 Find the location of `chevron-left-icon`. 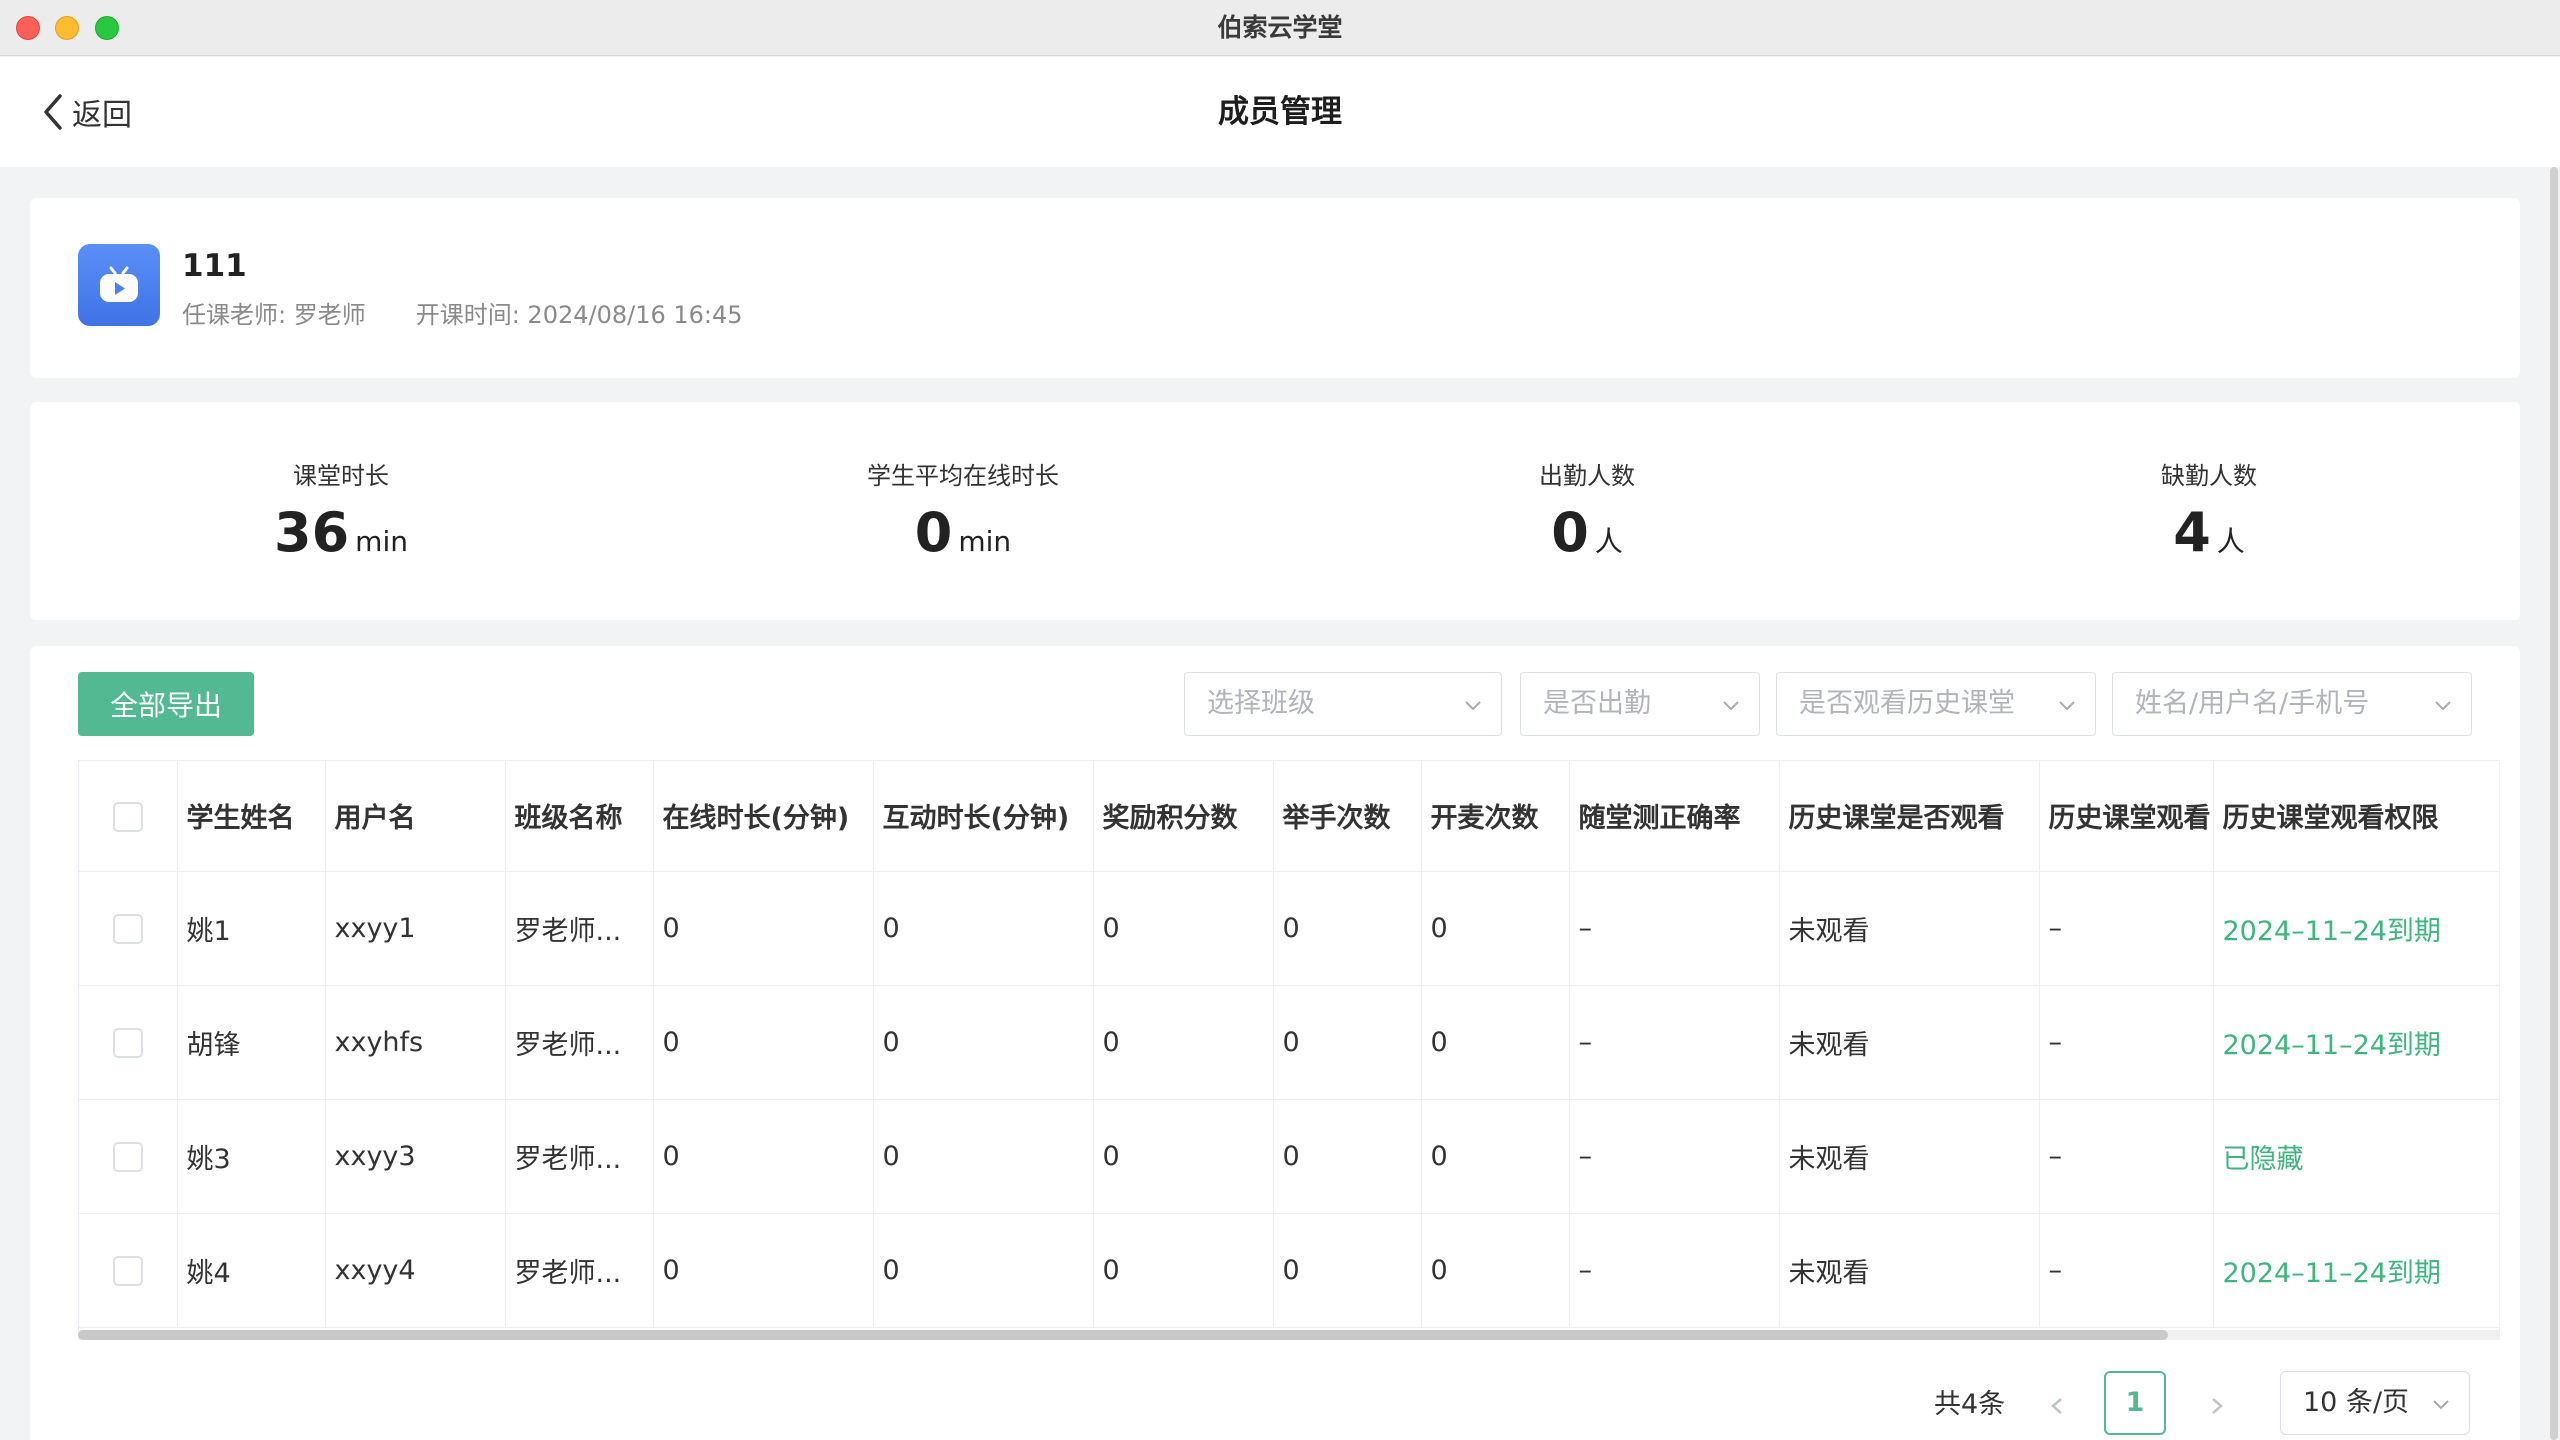

chevron-left-icon is located at coordinates (2057, 1406).